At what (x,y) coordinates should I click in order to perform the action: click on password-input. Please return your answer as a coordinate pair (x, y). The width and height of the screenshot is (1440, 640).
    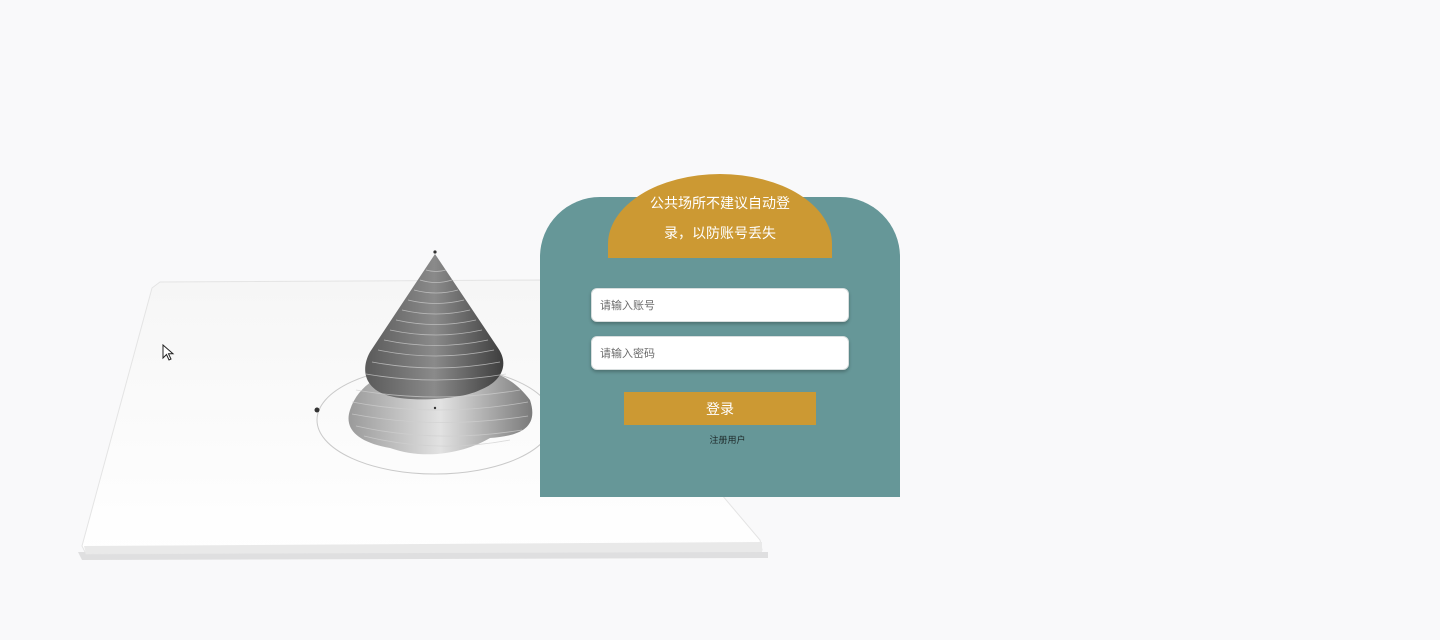
    Looking at the image, I should click on (720, 353).